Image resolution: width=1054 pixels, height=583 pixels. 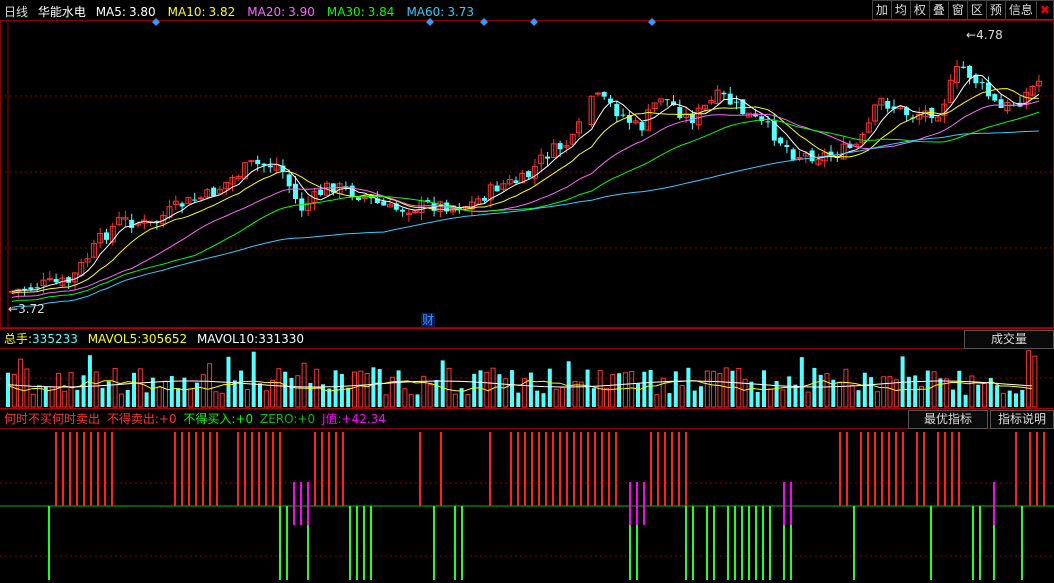 I want to click on volume-indicator-dropdown: 成交量, so click(x=1009, y=339).